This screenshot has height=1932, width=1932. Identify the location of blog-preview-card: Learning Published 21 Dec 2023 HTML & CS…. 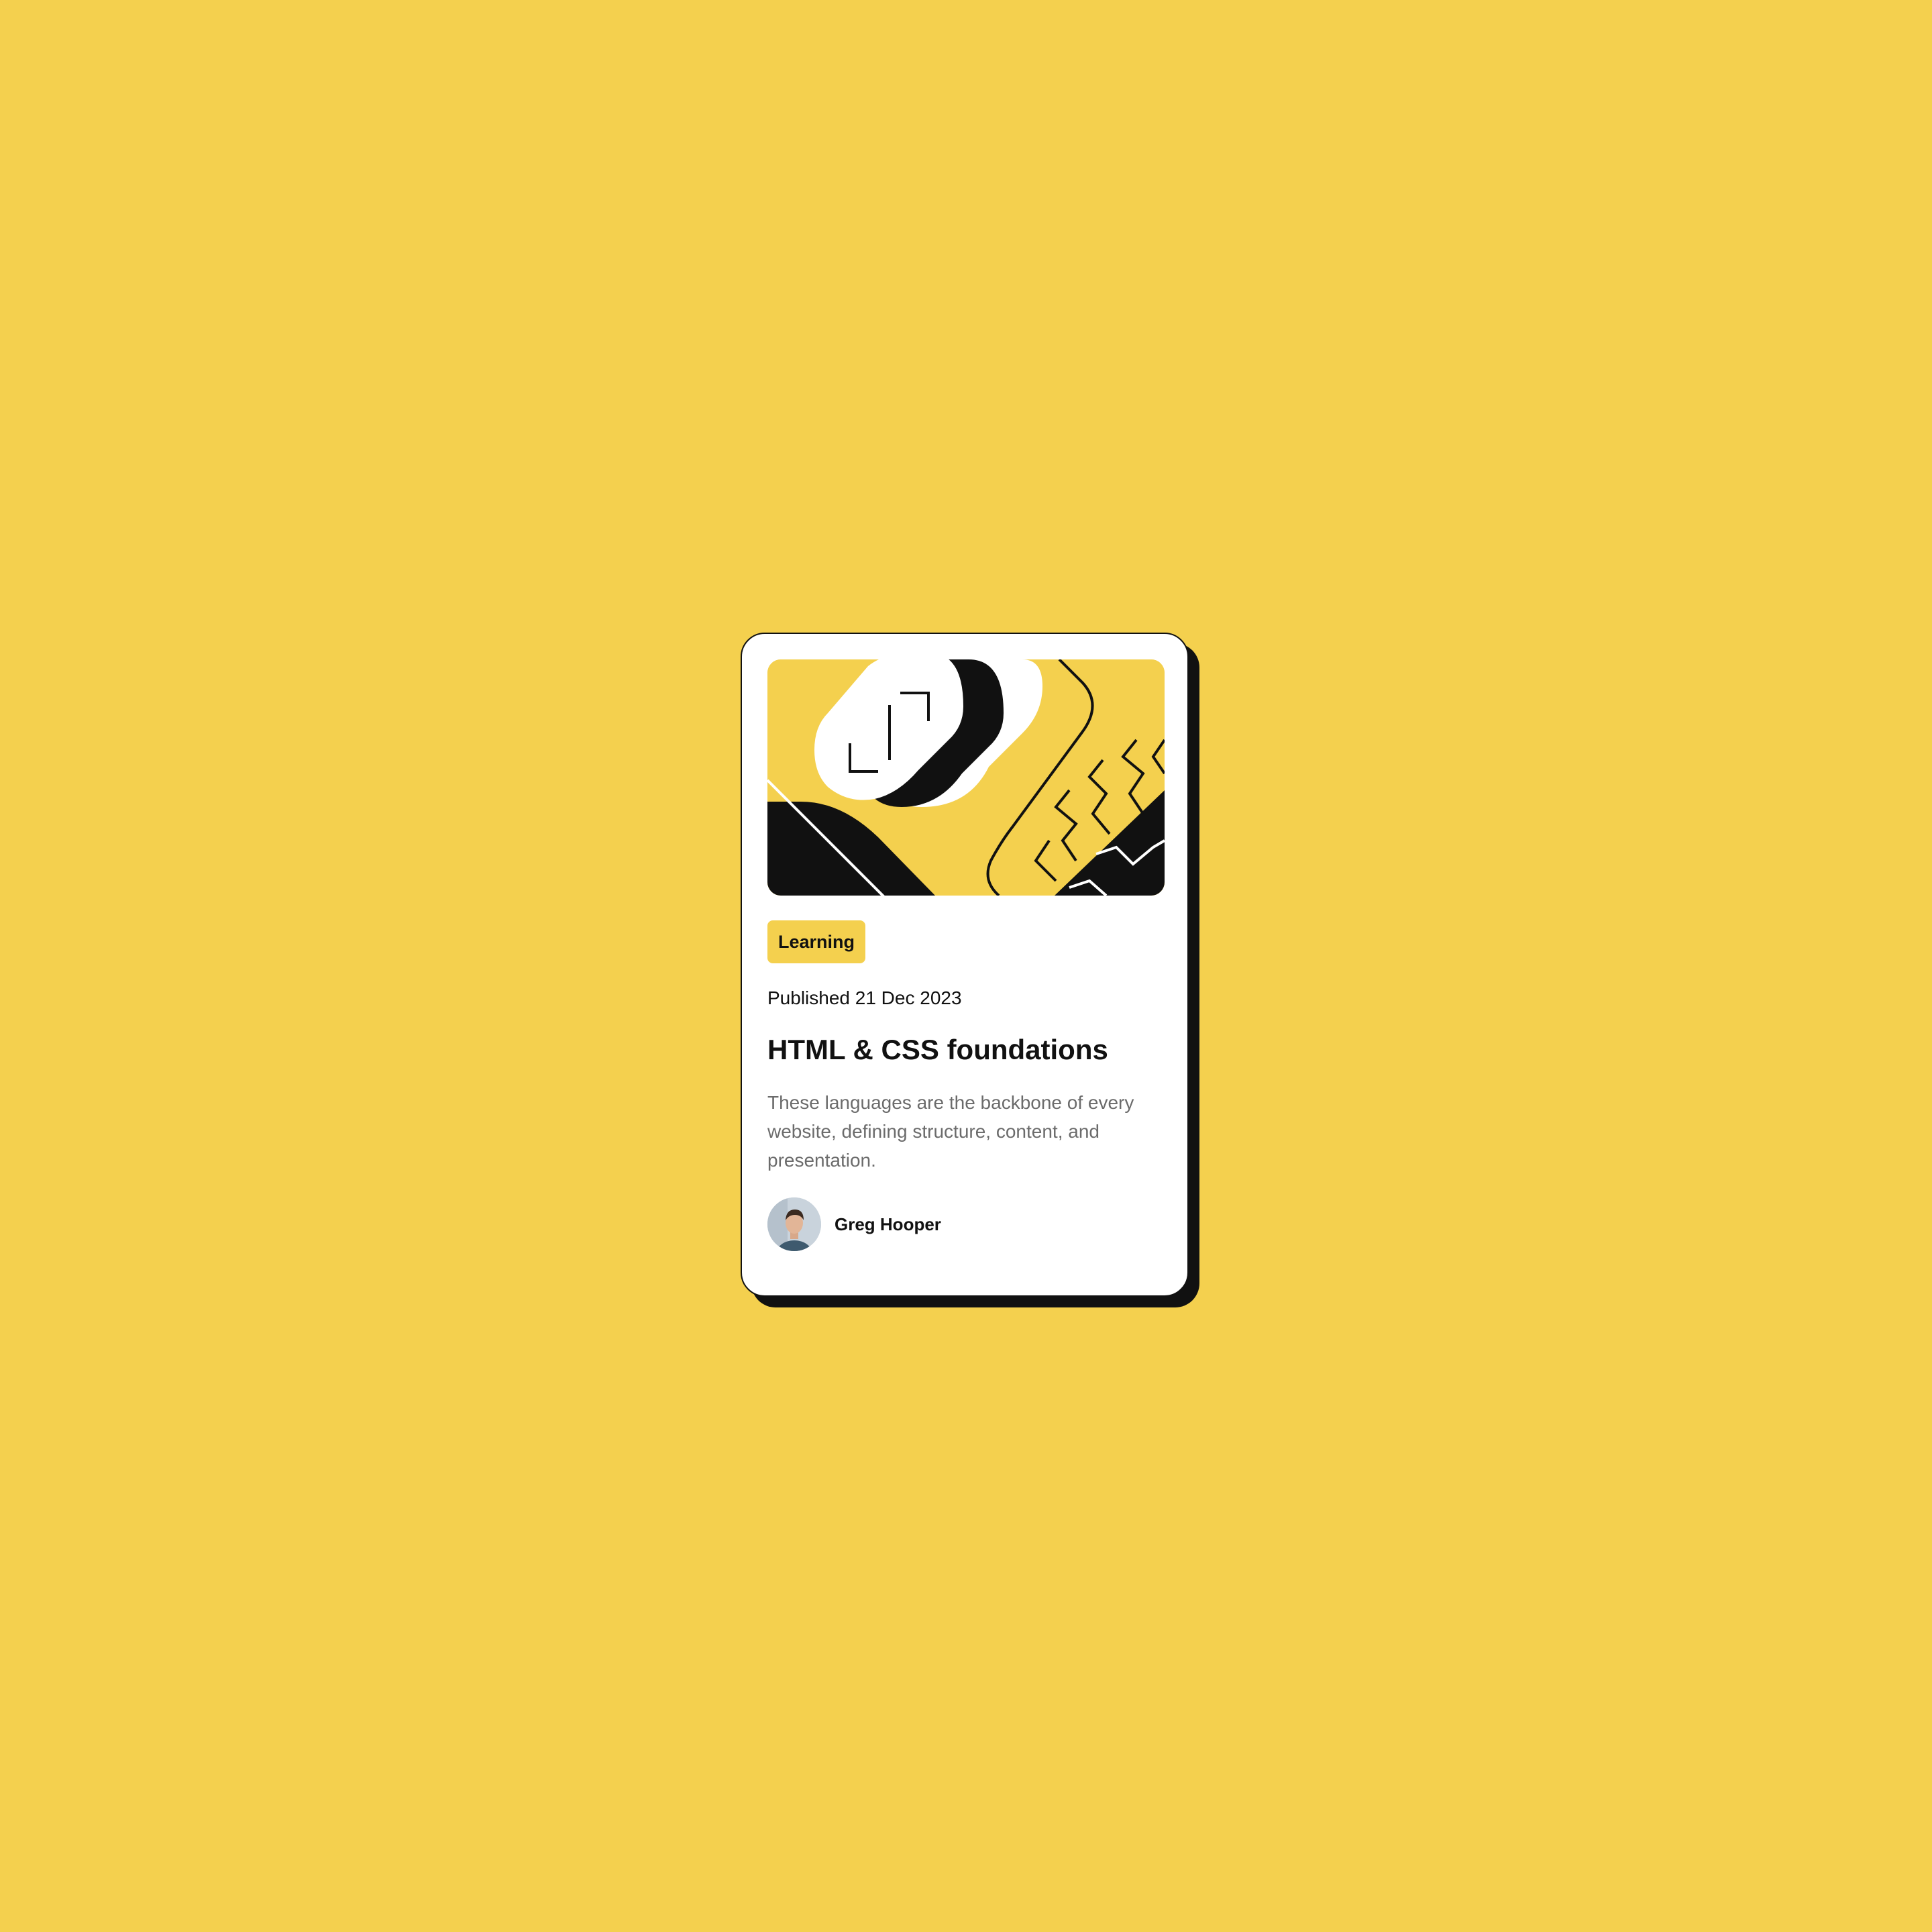
(965, 965).